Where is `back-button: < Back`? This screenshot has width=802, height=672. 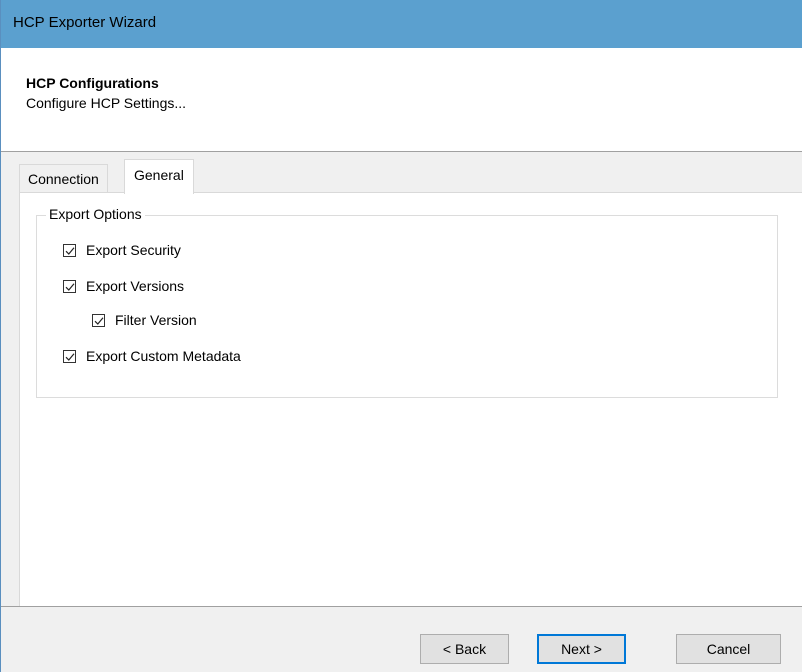
back-button: < Back is located at coordinates (464, 649).